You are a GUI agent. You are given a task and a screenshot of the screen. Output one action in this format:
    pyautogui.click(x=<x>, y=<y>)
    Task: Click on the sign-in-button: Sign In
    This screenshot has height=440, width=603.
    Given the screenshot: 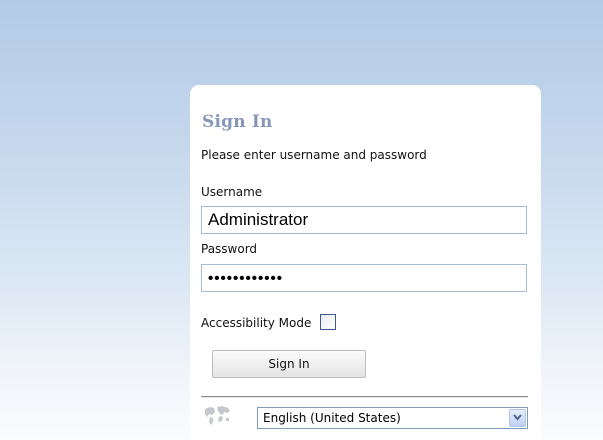 What is the action you would take?
    pyautogui.click(x=289, y=364)
    